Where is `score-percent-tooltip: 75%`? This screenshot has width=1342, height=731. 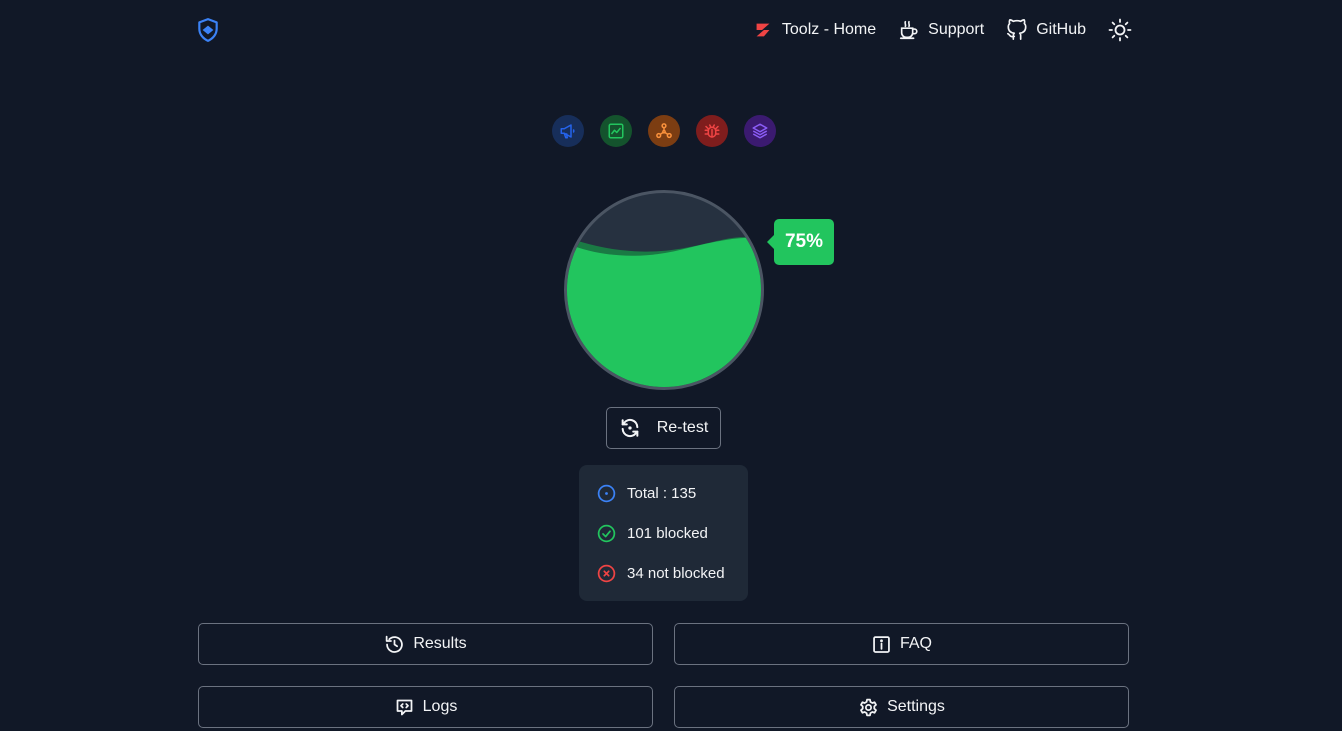 score-percent-tooltip: 75% is located at coordinates (800, 242).